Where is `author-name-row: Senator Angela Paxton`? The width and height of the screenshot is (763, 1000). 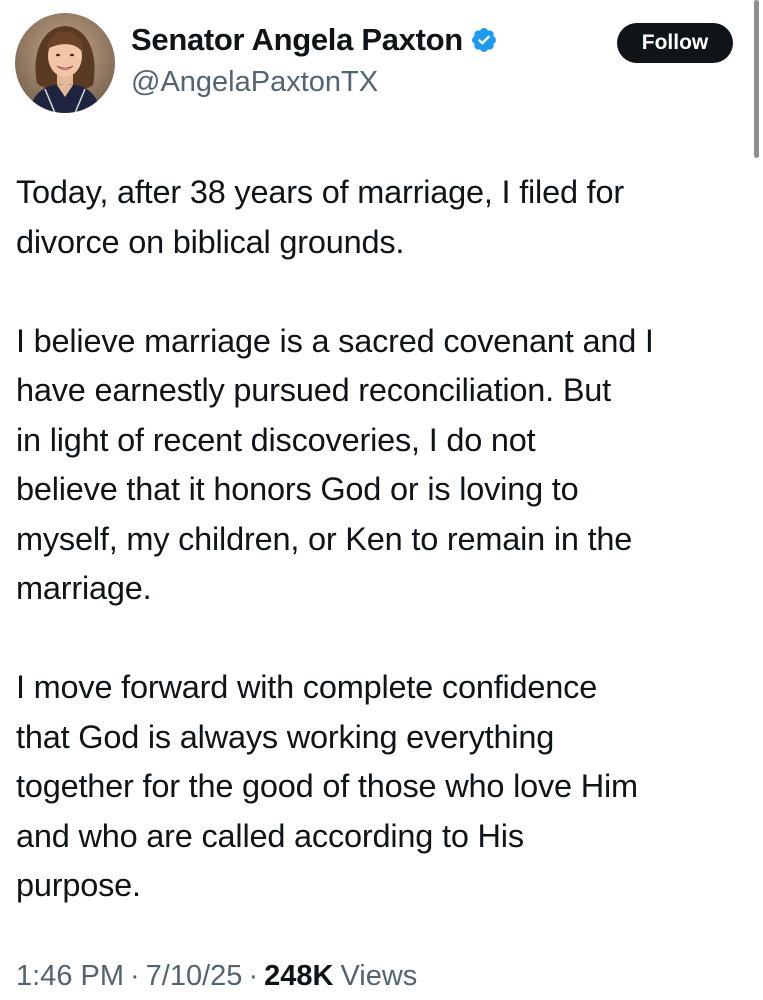
author-name-row: Senator Angela Paxton is located at coordinates (314, 40).